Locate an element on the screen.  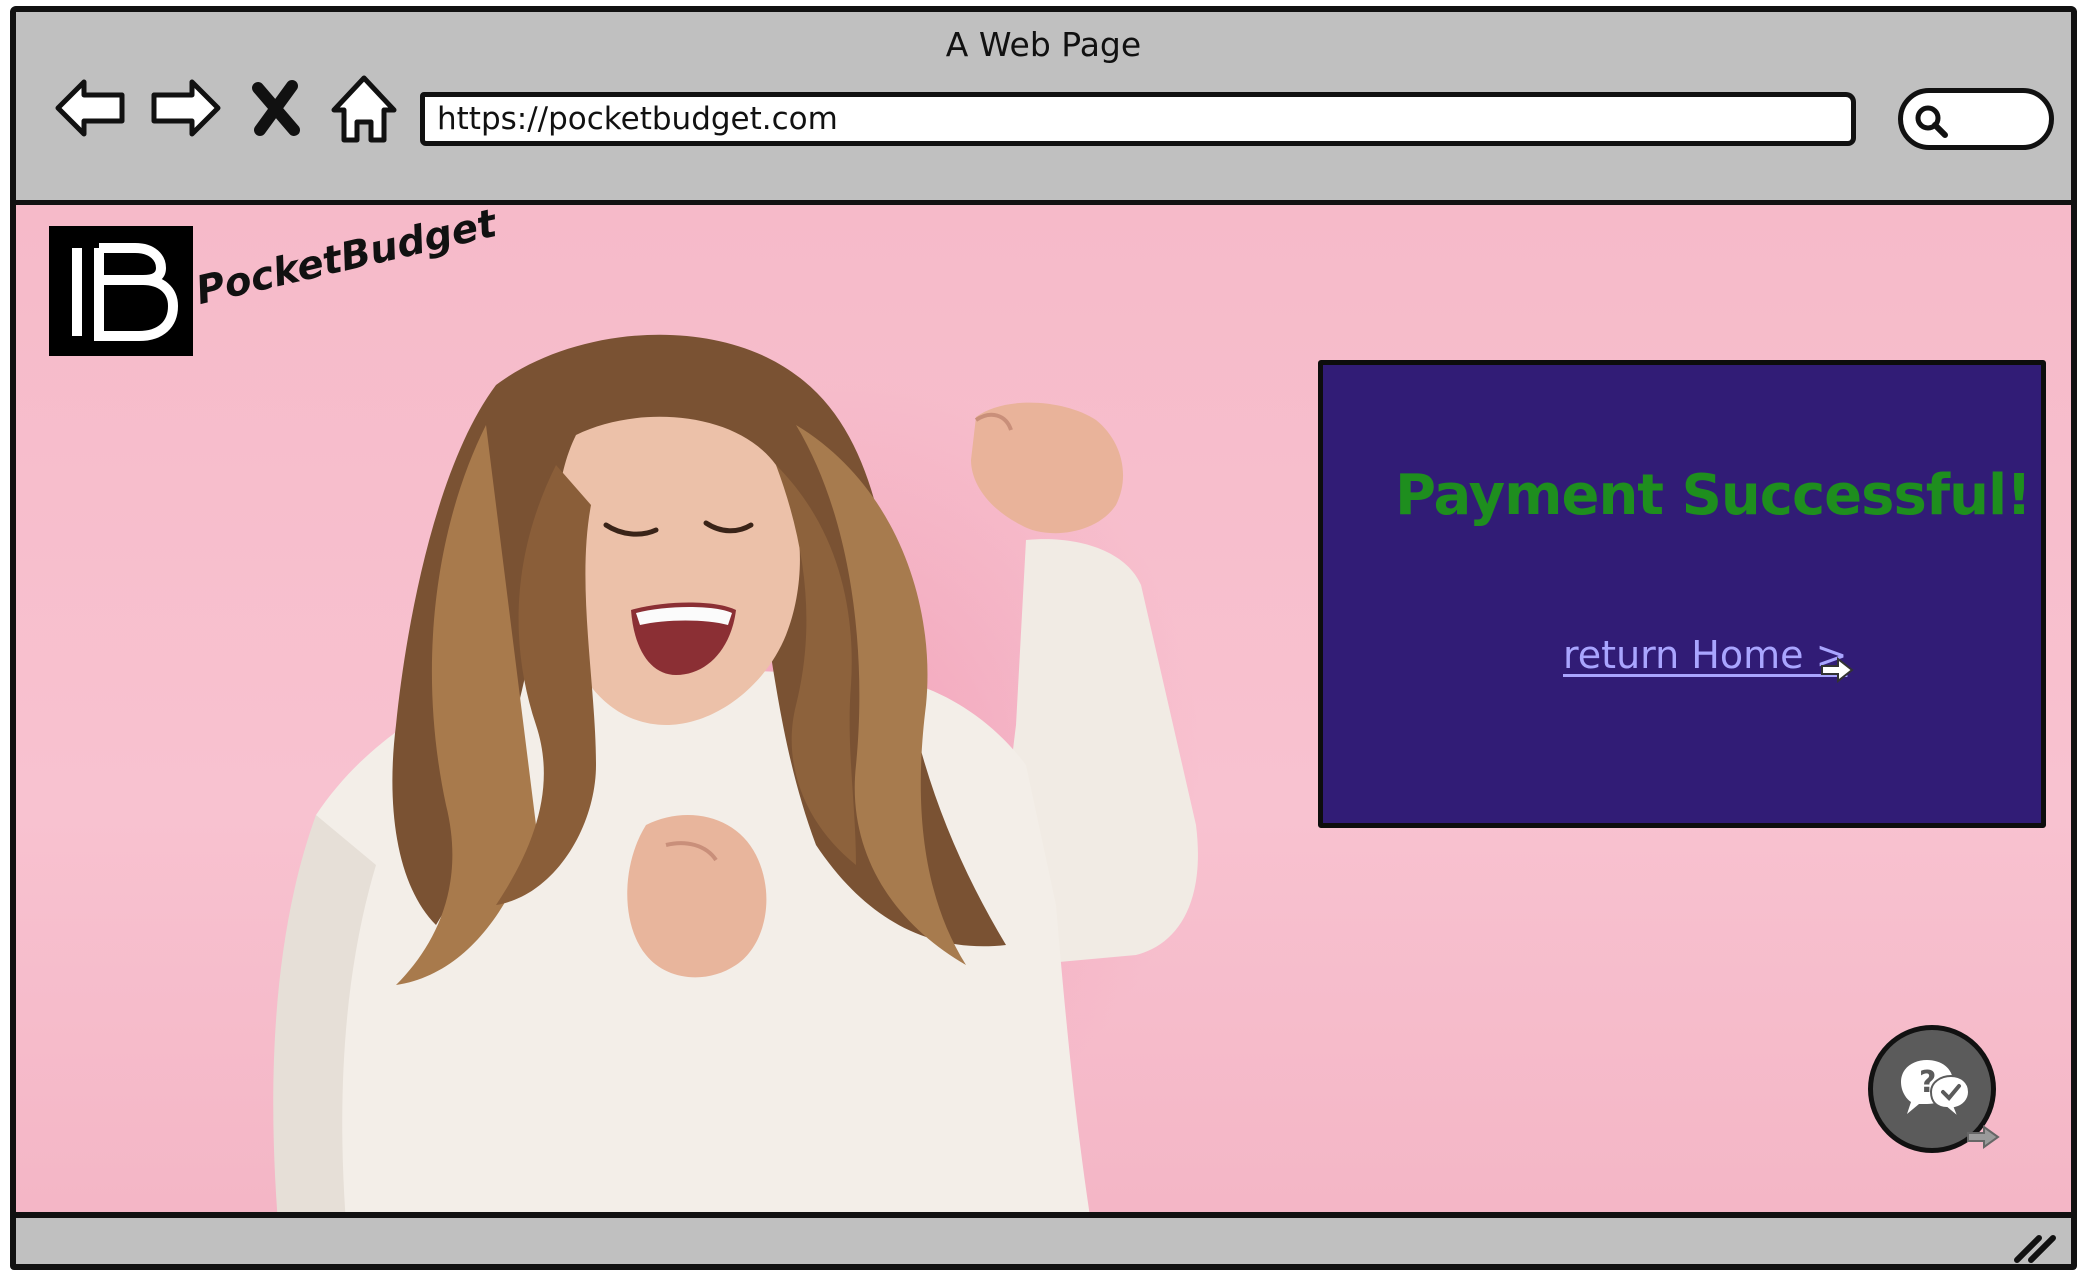
forward-arrow-icon is located at coordinates (186, 108).